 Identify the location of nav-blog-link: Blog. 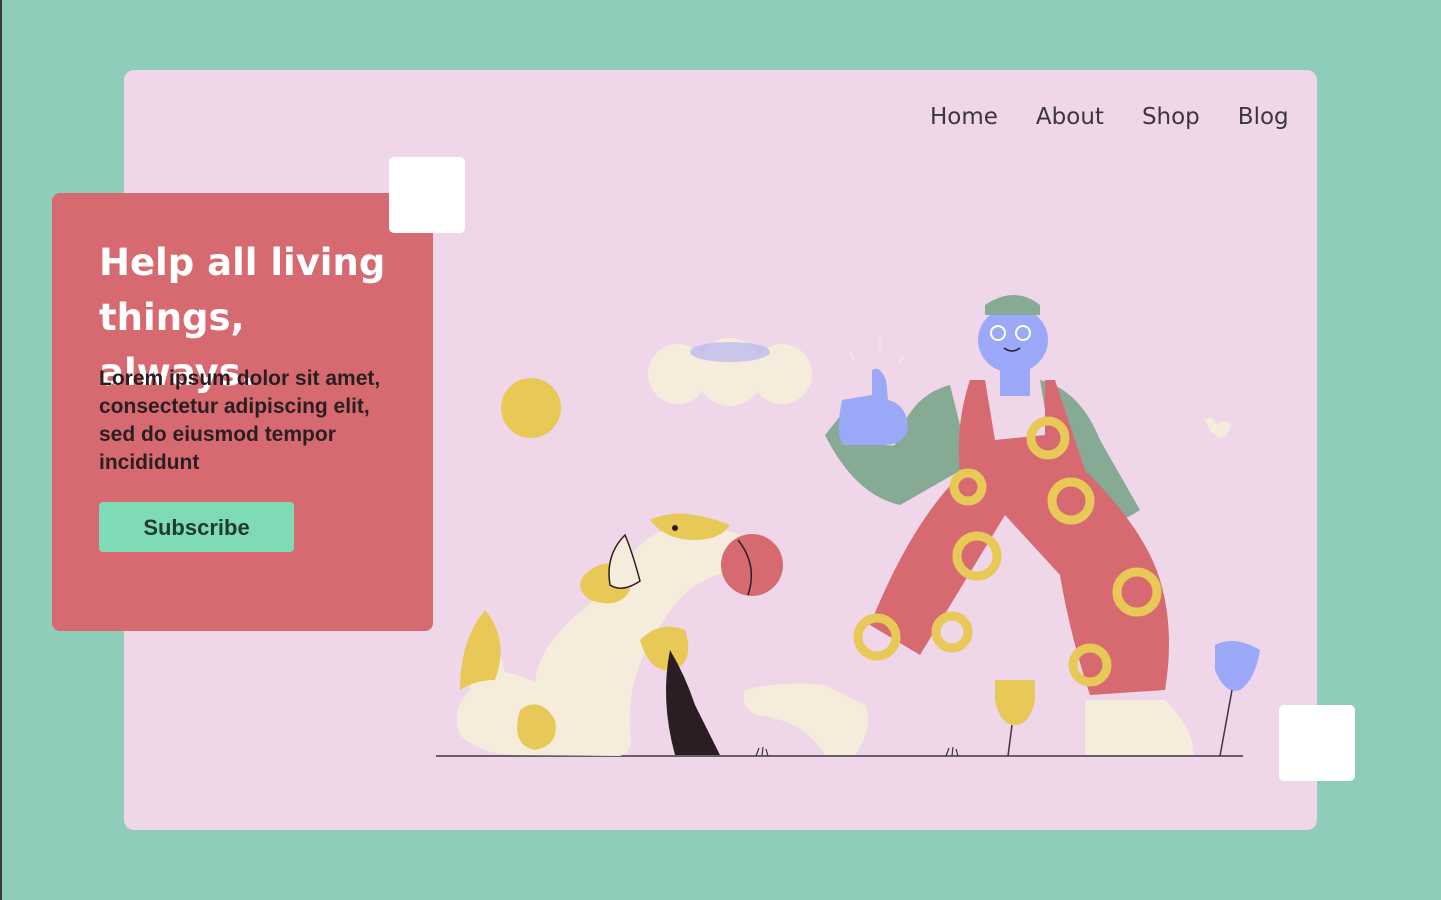
(1263, 117).